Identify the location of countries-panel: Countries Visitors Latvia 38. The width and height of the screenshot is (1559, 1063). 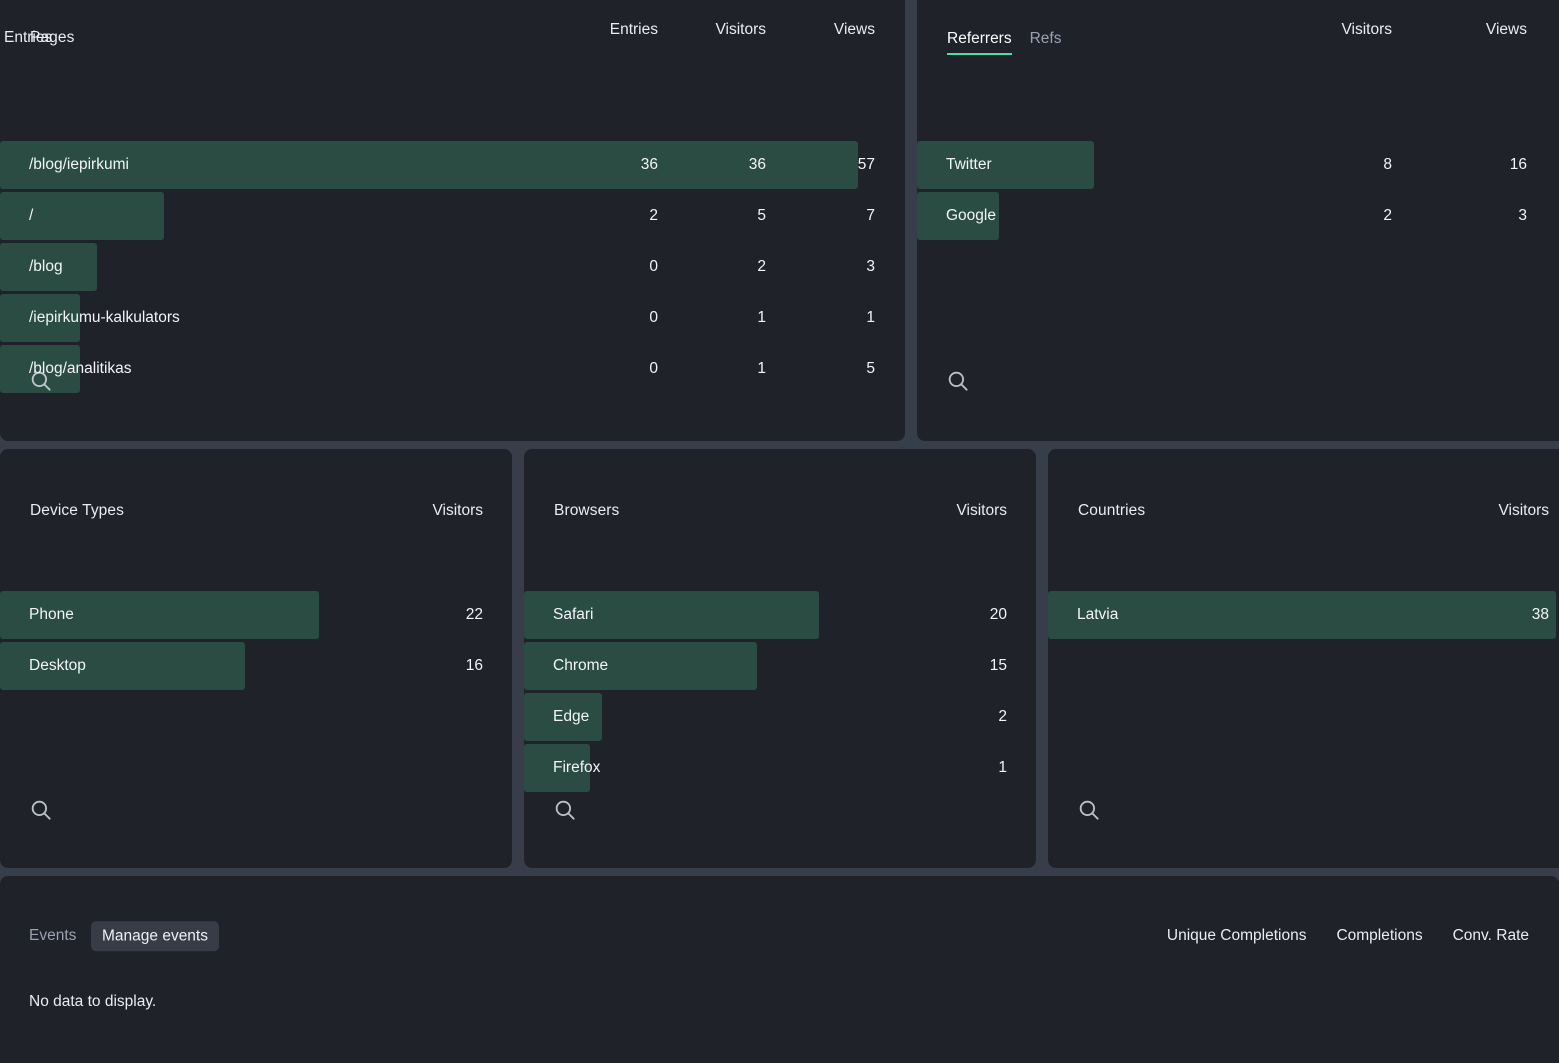
(1303, 658).